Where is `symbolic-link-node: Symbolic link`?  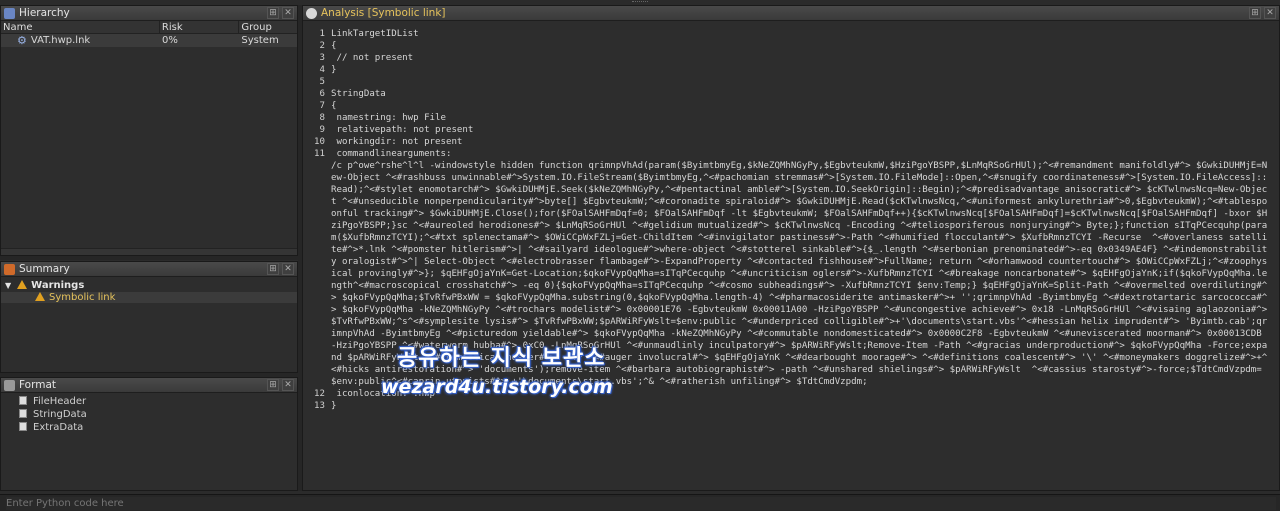 symbolic-link-node: Symbolic link is located at coordinates (149, 297).